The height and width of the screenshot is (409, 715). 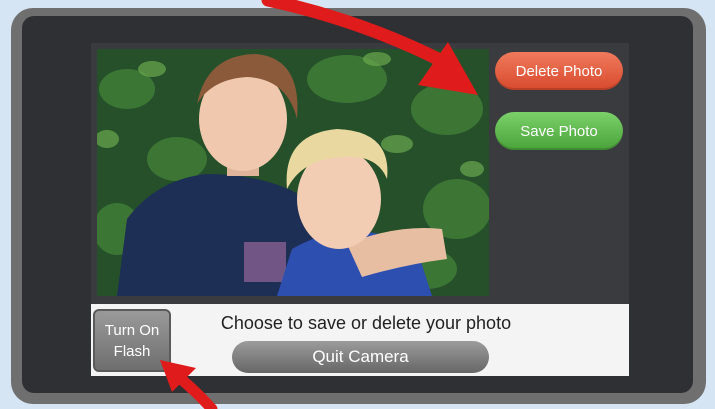 I want to click on save-photo-button: Save Photo, so click(x=559, y=131).